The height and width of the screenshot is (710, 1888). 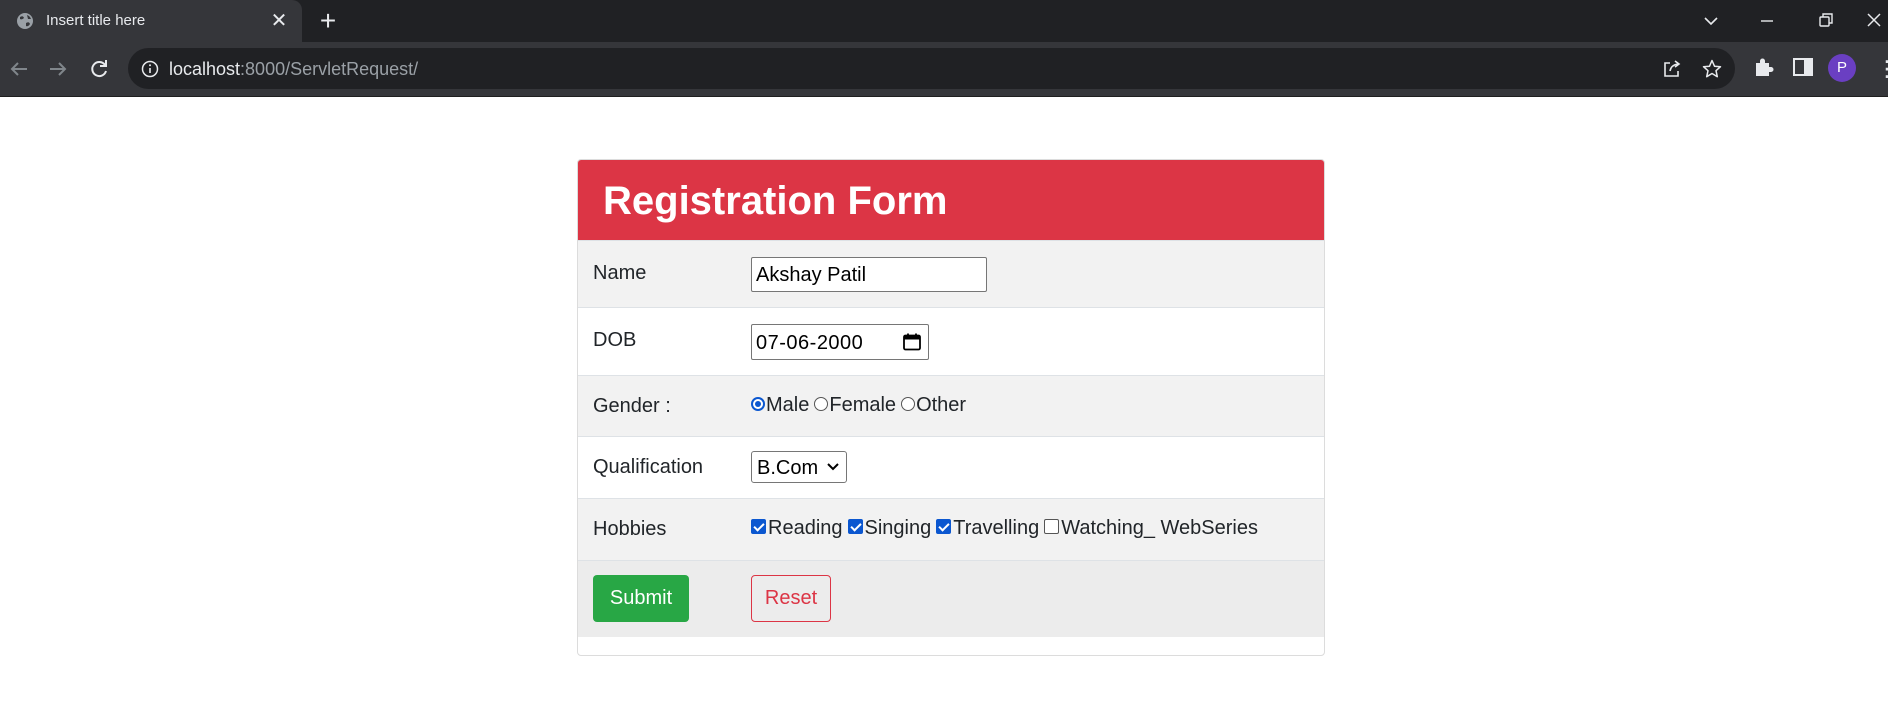 I want to click on gender-row: Gender : Male Female Other, so click(x=951, y=405).